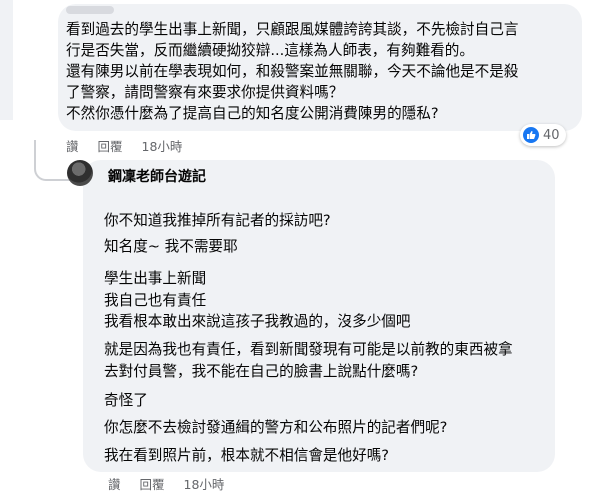 This screenshot has width=600, height=493. What do you see at coordinates (252, 113) in the screenshot?
I see `comment-1-line-5: 不然你憑什麼為了提高自己的知名度公開消費陳男的隱私?` at bounding box center [252, 113].